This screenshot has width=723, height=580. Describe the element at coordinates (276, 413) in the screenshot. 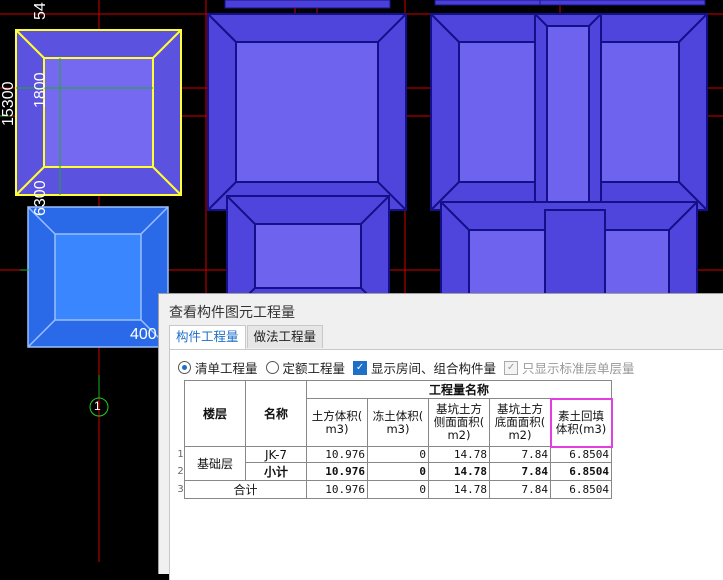

I see `header-name: 名称` at that location.